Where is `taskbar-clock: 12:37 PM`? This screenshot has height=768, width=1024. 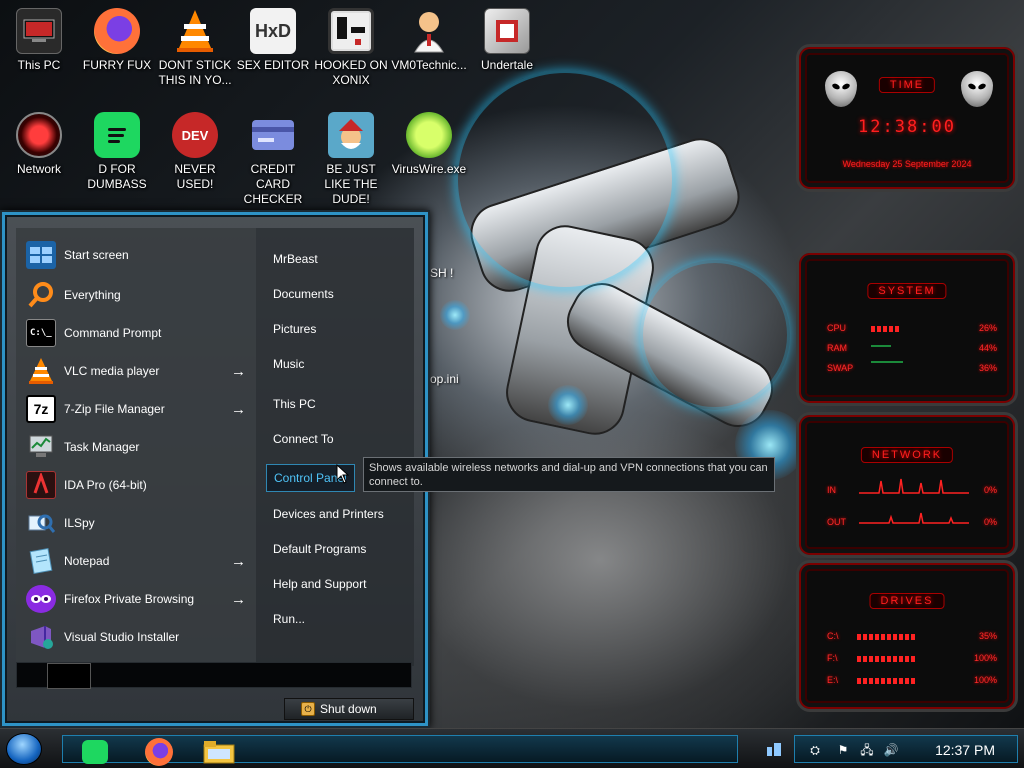 taskbar-clock: 12:37 PM is located at coordinates (965, 750).